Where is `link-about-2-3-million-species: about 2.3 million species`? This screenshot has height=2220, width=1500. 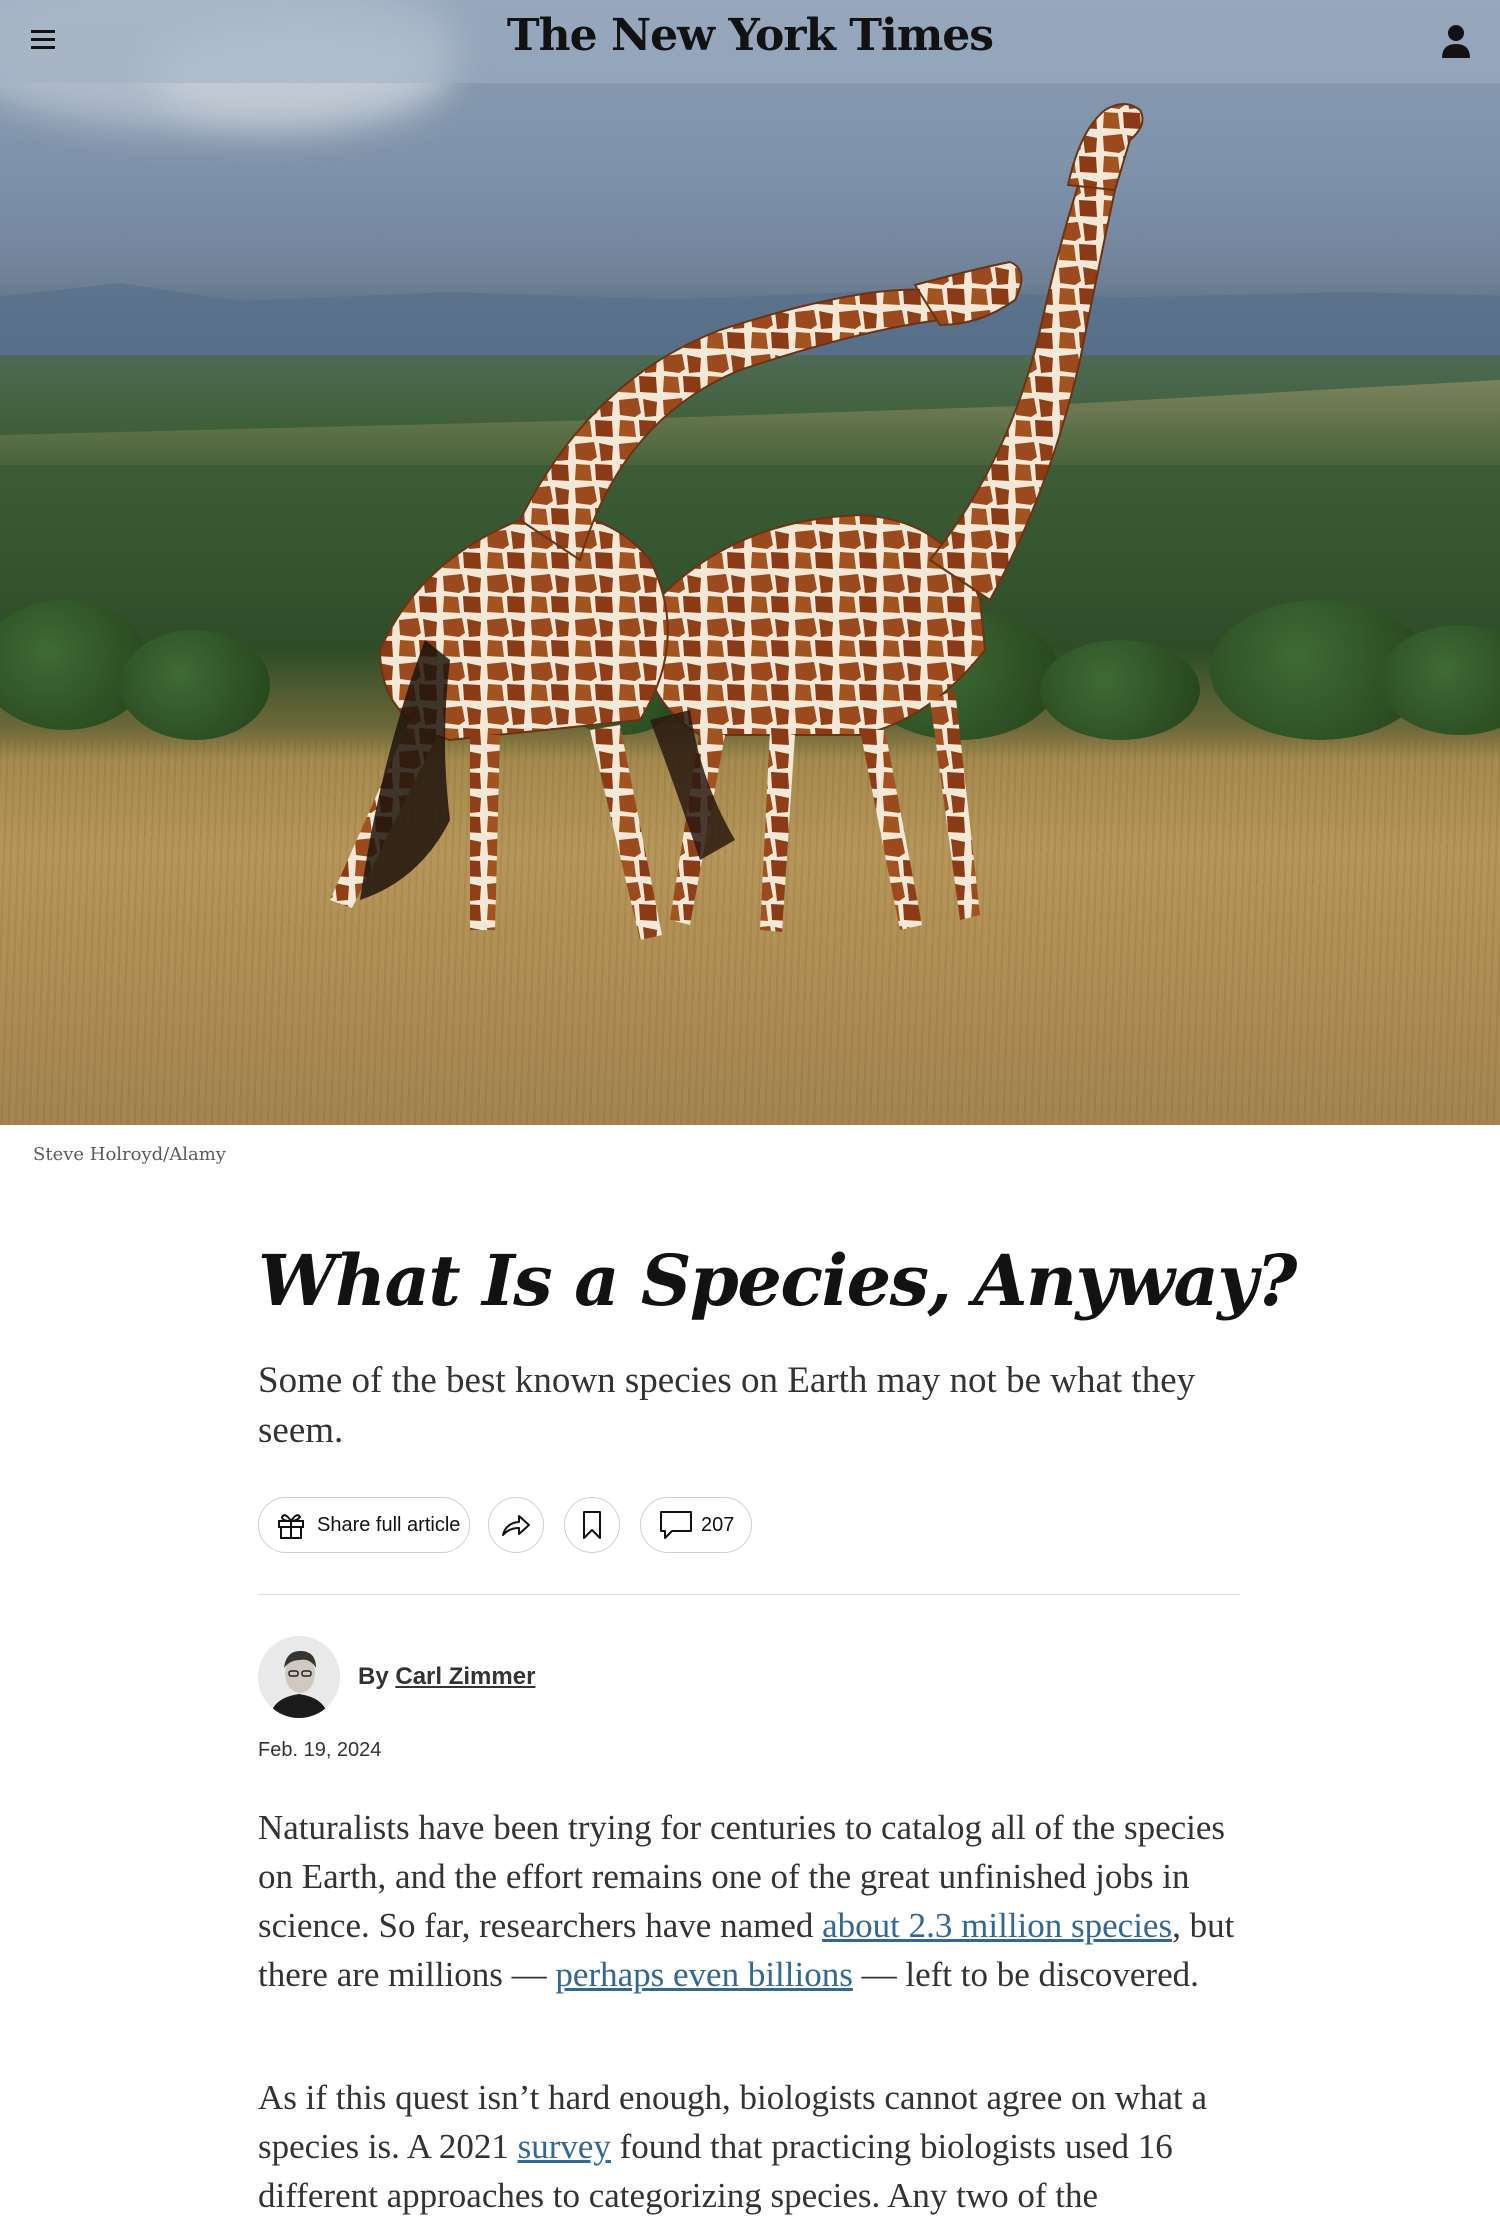
link-about-2-3-million-species: about 2.3 million species is located at coordinates (997, 1925).